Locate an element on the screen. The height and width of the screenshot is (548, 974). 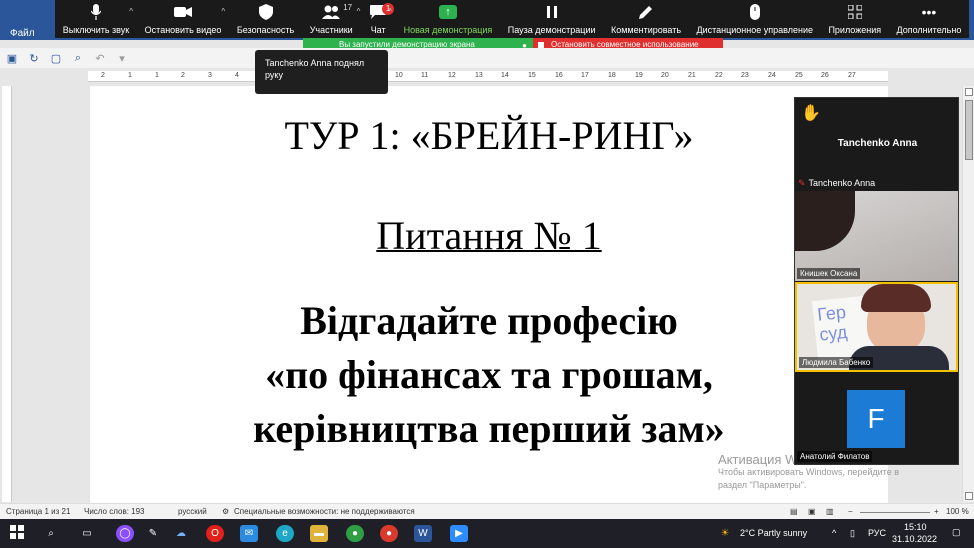
pen-workspace-icon: ✎ is located at coordinates (153, 533).